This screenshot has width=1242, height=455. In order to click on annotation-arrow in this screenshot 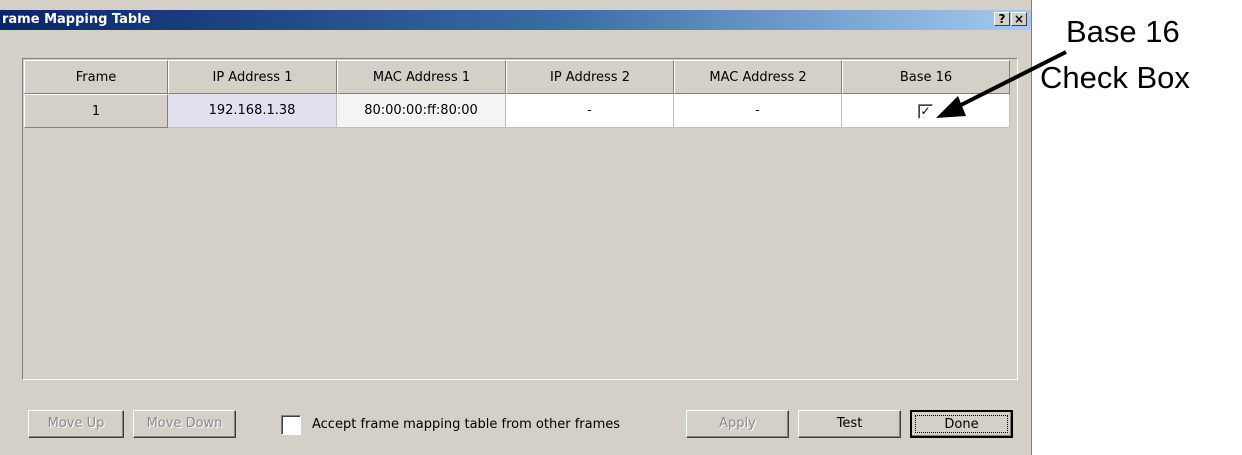, I will do `click(1001, 84)`.